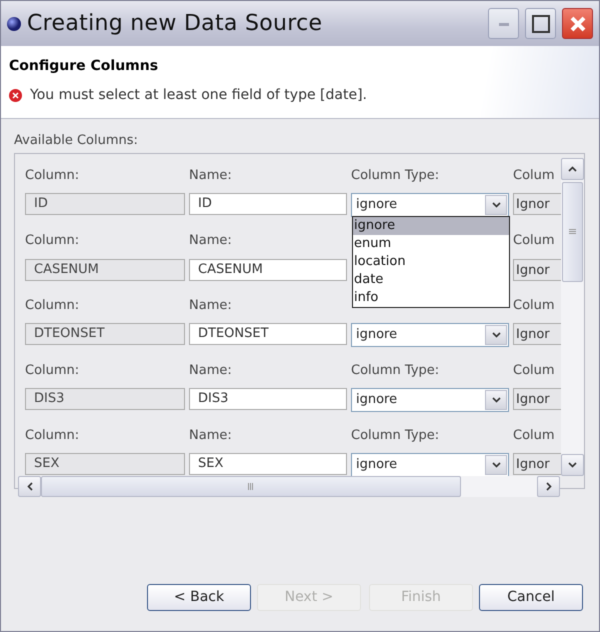 The image size is (600, 632). What do you see at coordinates (84, 66) in the screenshot?
I see `page-title: Configure Columns` at bounding box center [84, 66].